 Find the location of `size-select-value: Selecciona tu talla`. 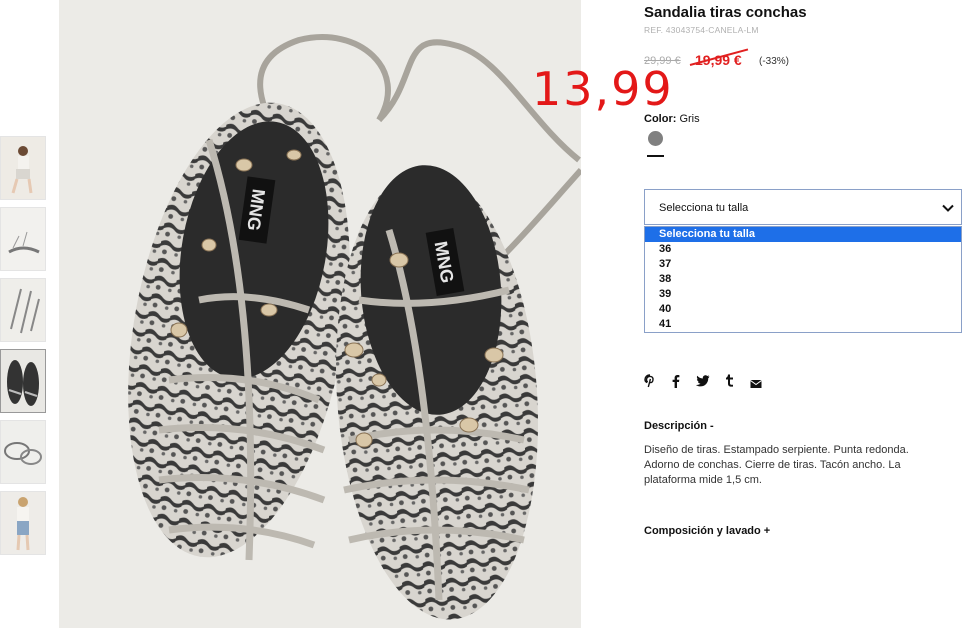

size-select-value: Selecciona tu talla is located at coordinates (704, 208).